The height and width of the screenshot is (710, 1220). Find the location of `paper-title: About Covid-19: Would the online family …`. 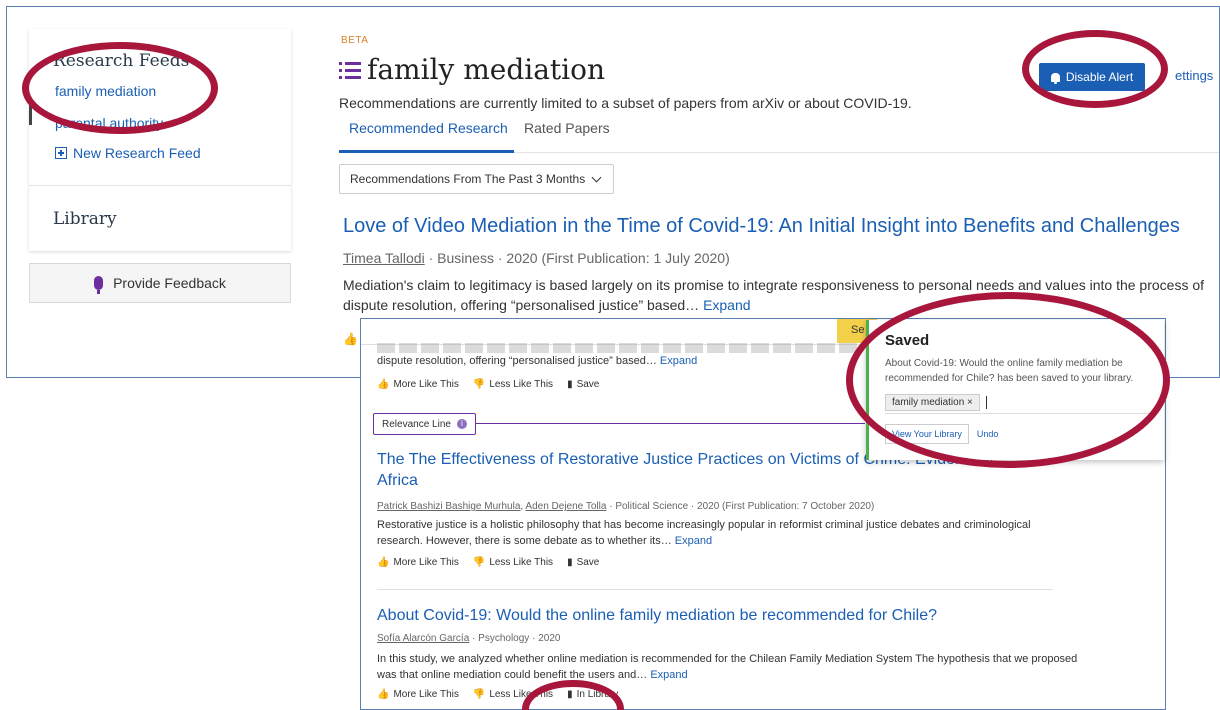

paper-title: About Covid-19: Would the online family … is located at coordinates (657, 615).